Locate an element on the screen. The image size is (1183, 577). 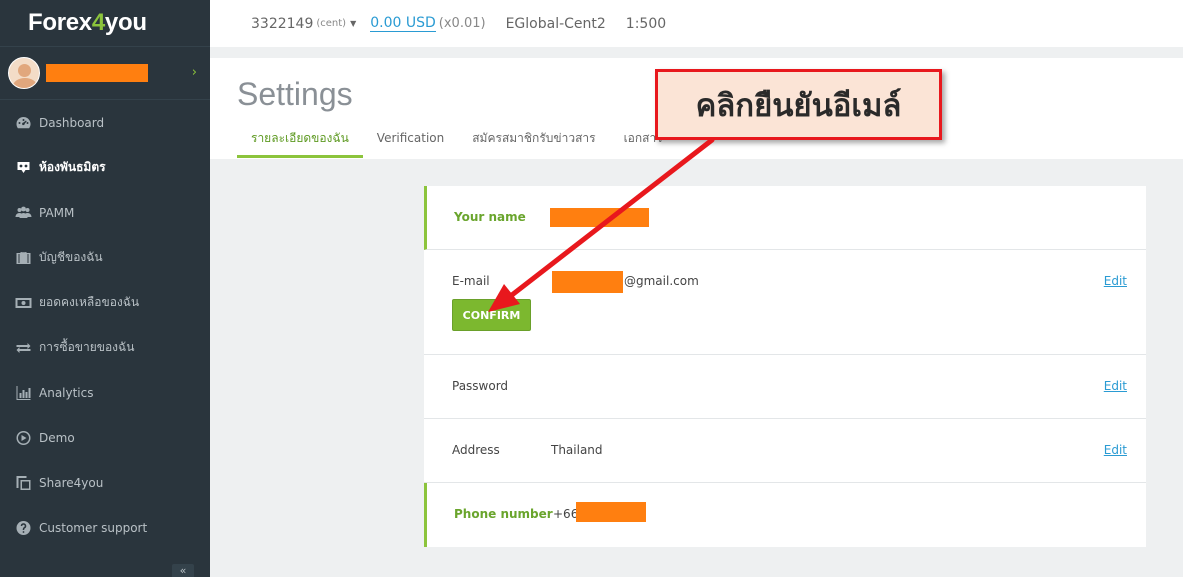
row-password: Password Edit is located at coordinates (785, 387).